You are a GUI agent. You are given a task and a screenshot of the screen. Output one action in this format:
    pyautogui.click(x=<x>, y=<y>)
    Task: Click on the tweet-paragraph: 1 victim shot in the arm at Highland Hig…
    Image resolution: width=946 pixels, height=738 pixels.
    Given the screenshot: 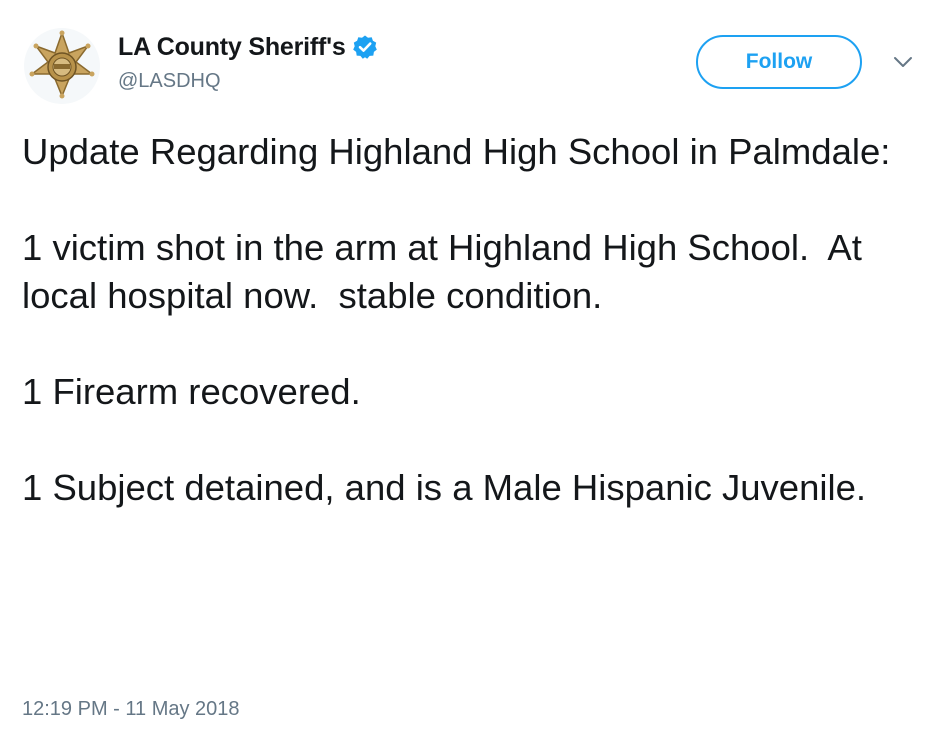 What is the action you would take?
    pyautogui.click(x=447, y=271)
    